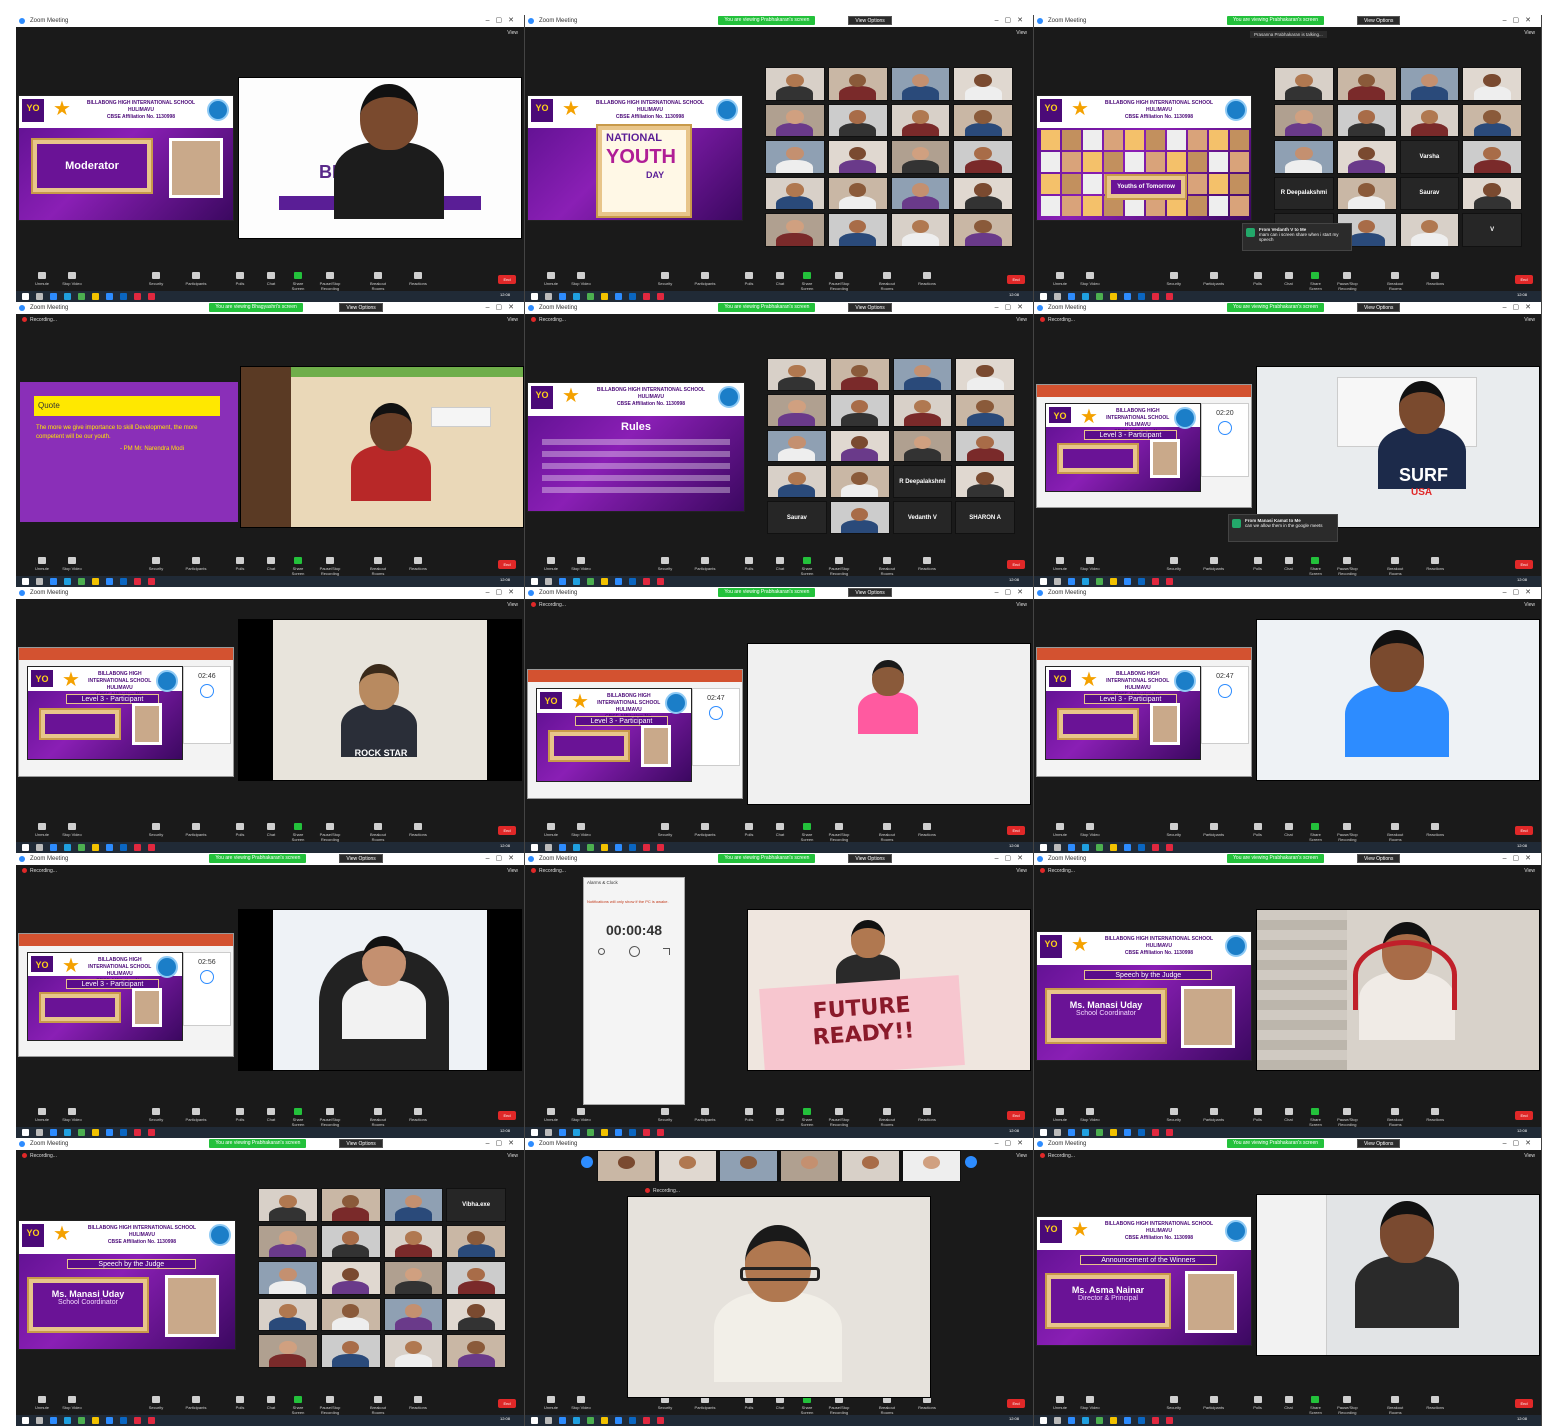  I want to click on participant-tile: R Deepalakshmi, so click(922, 482).